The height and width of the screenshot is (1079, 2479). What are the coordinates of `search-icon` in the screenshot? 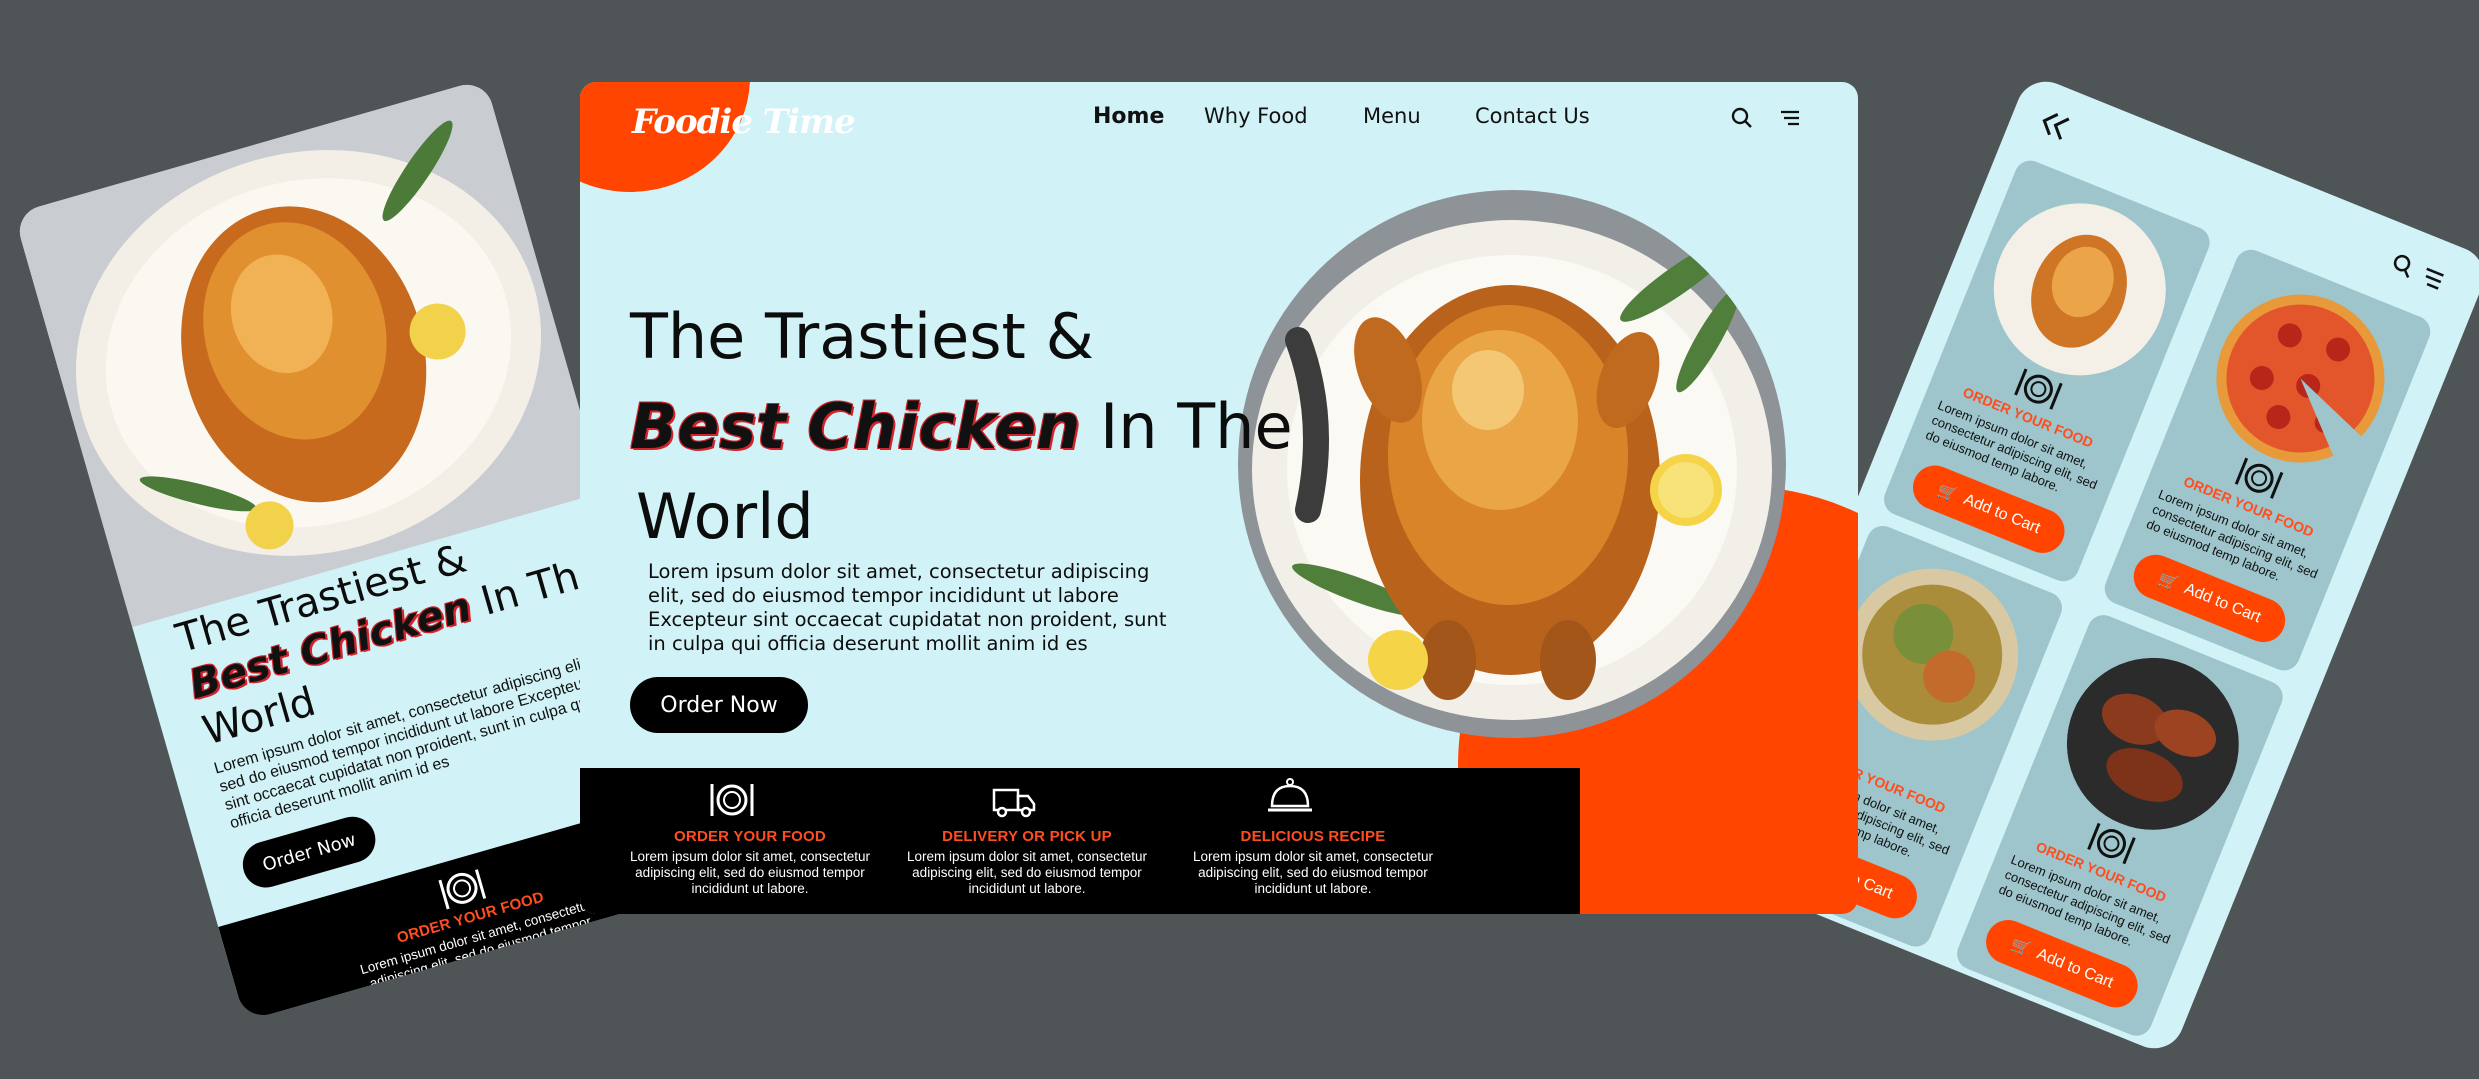 It's located at (1743, 119).